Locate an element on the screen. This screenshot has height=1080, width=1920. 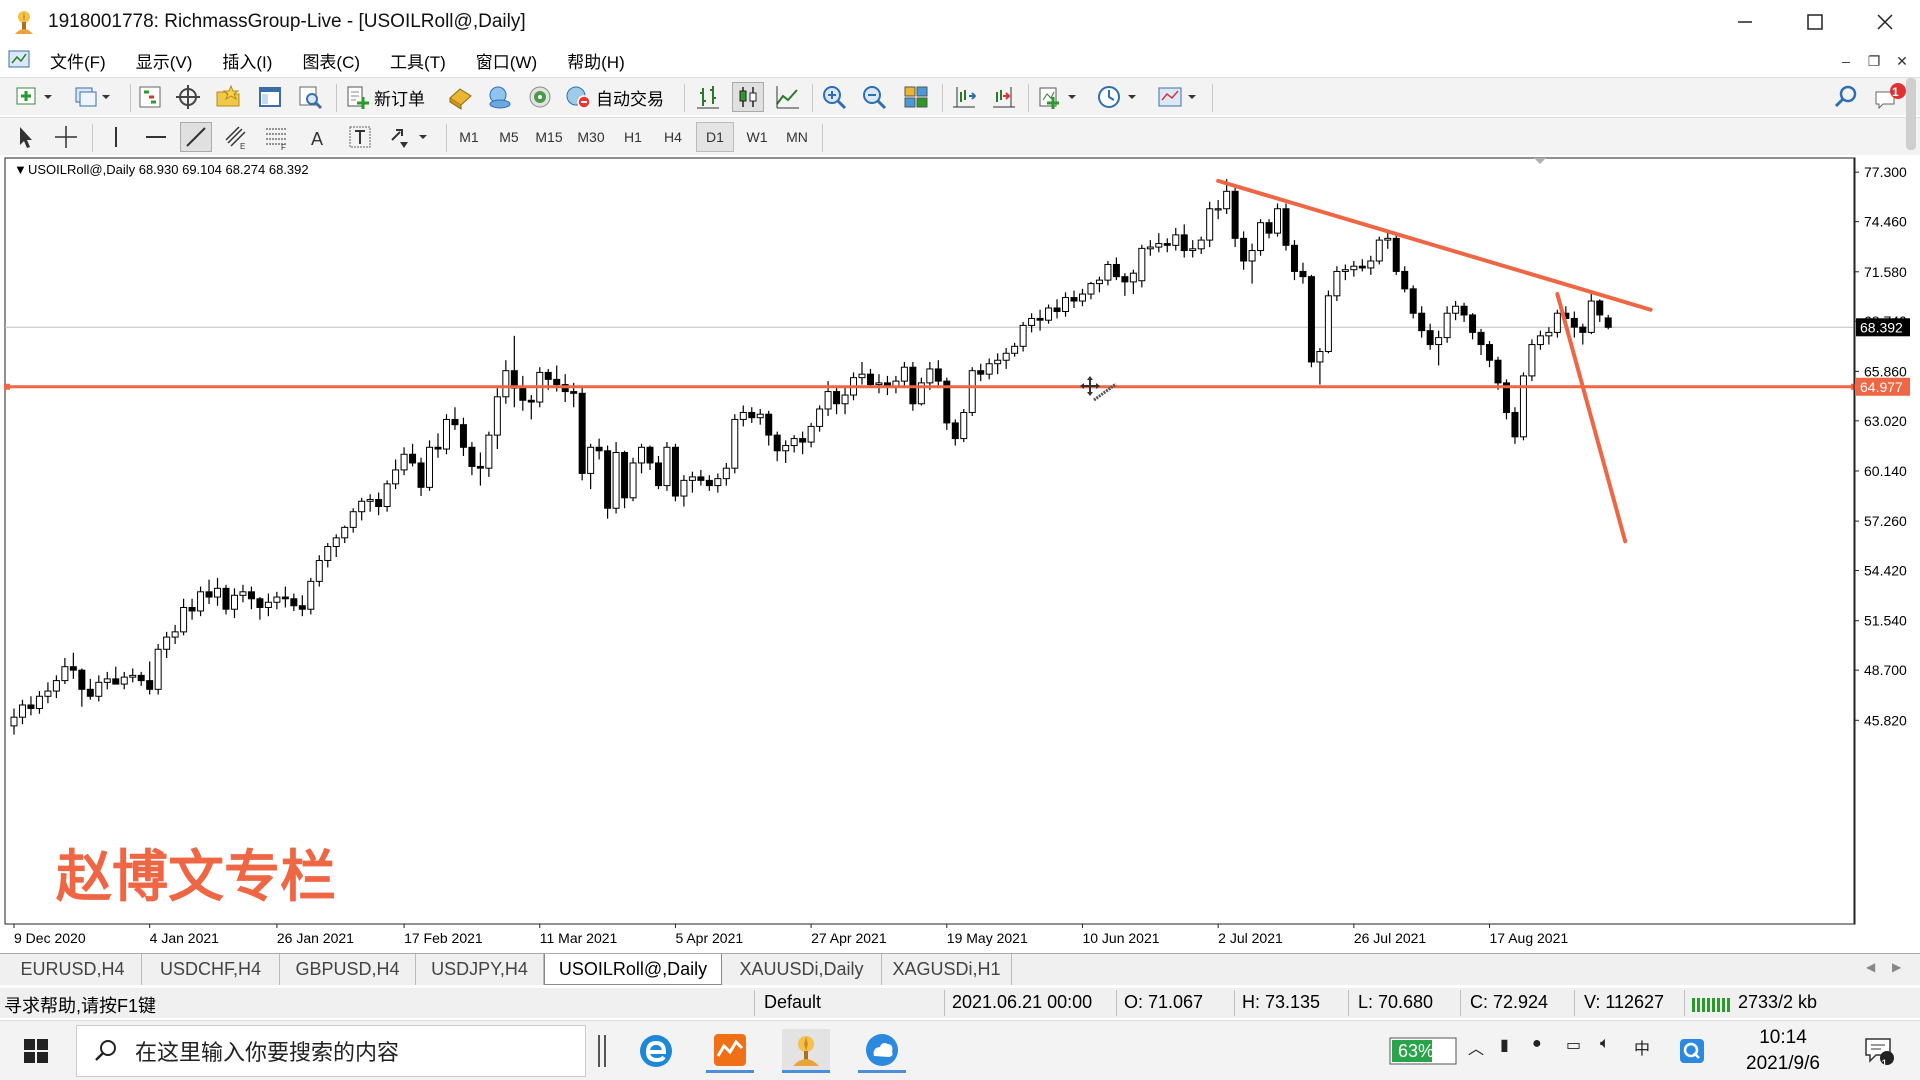
tab-xagusdi-h1: XAGUSDi,H1 is located at coordinates (947, 969).